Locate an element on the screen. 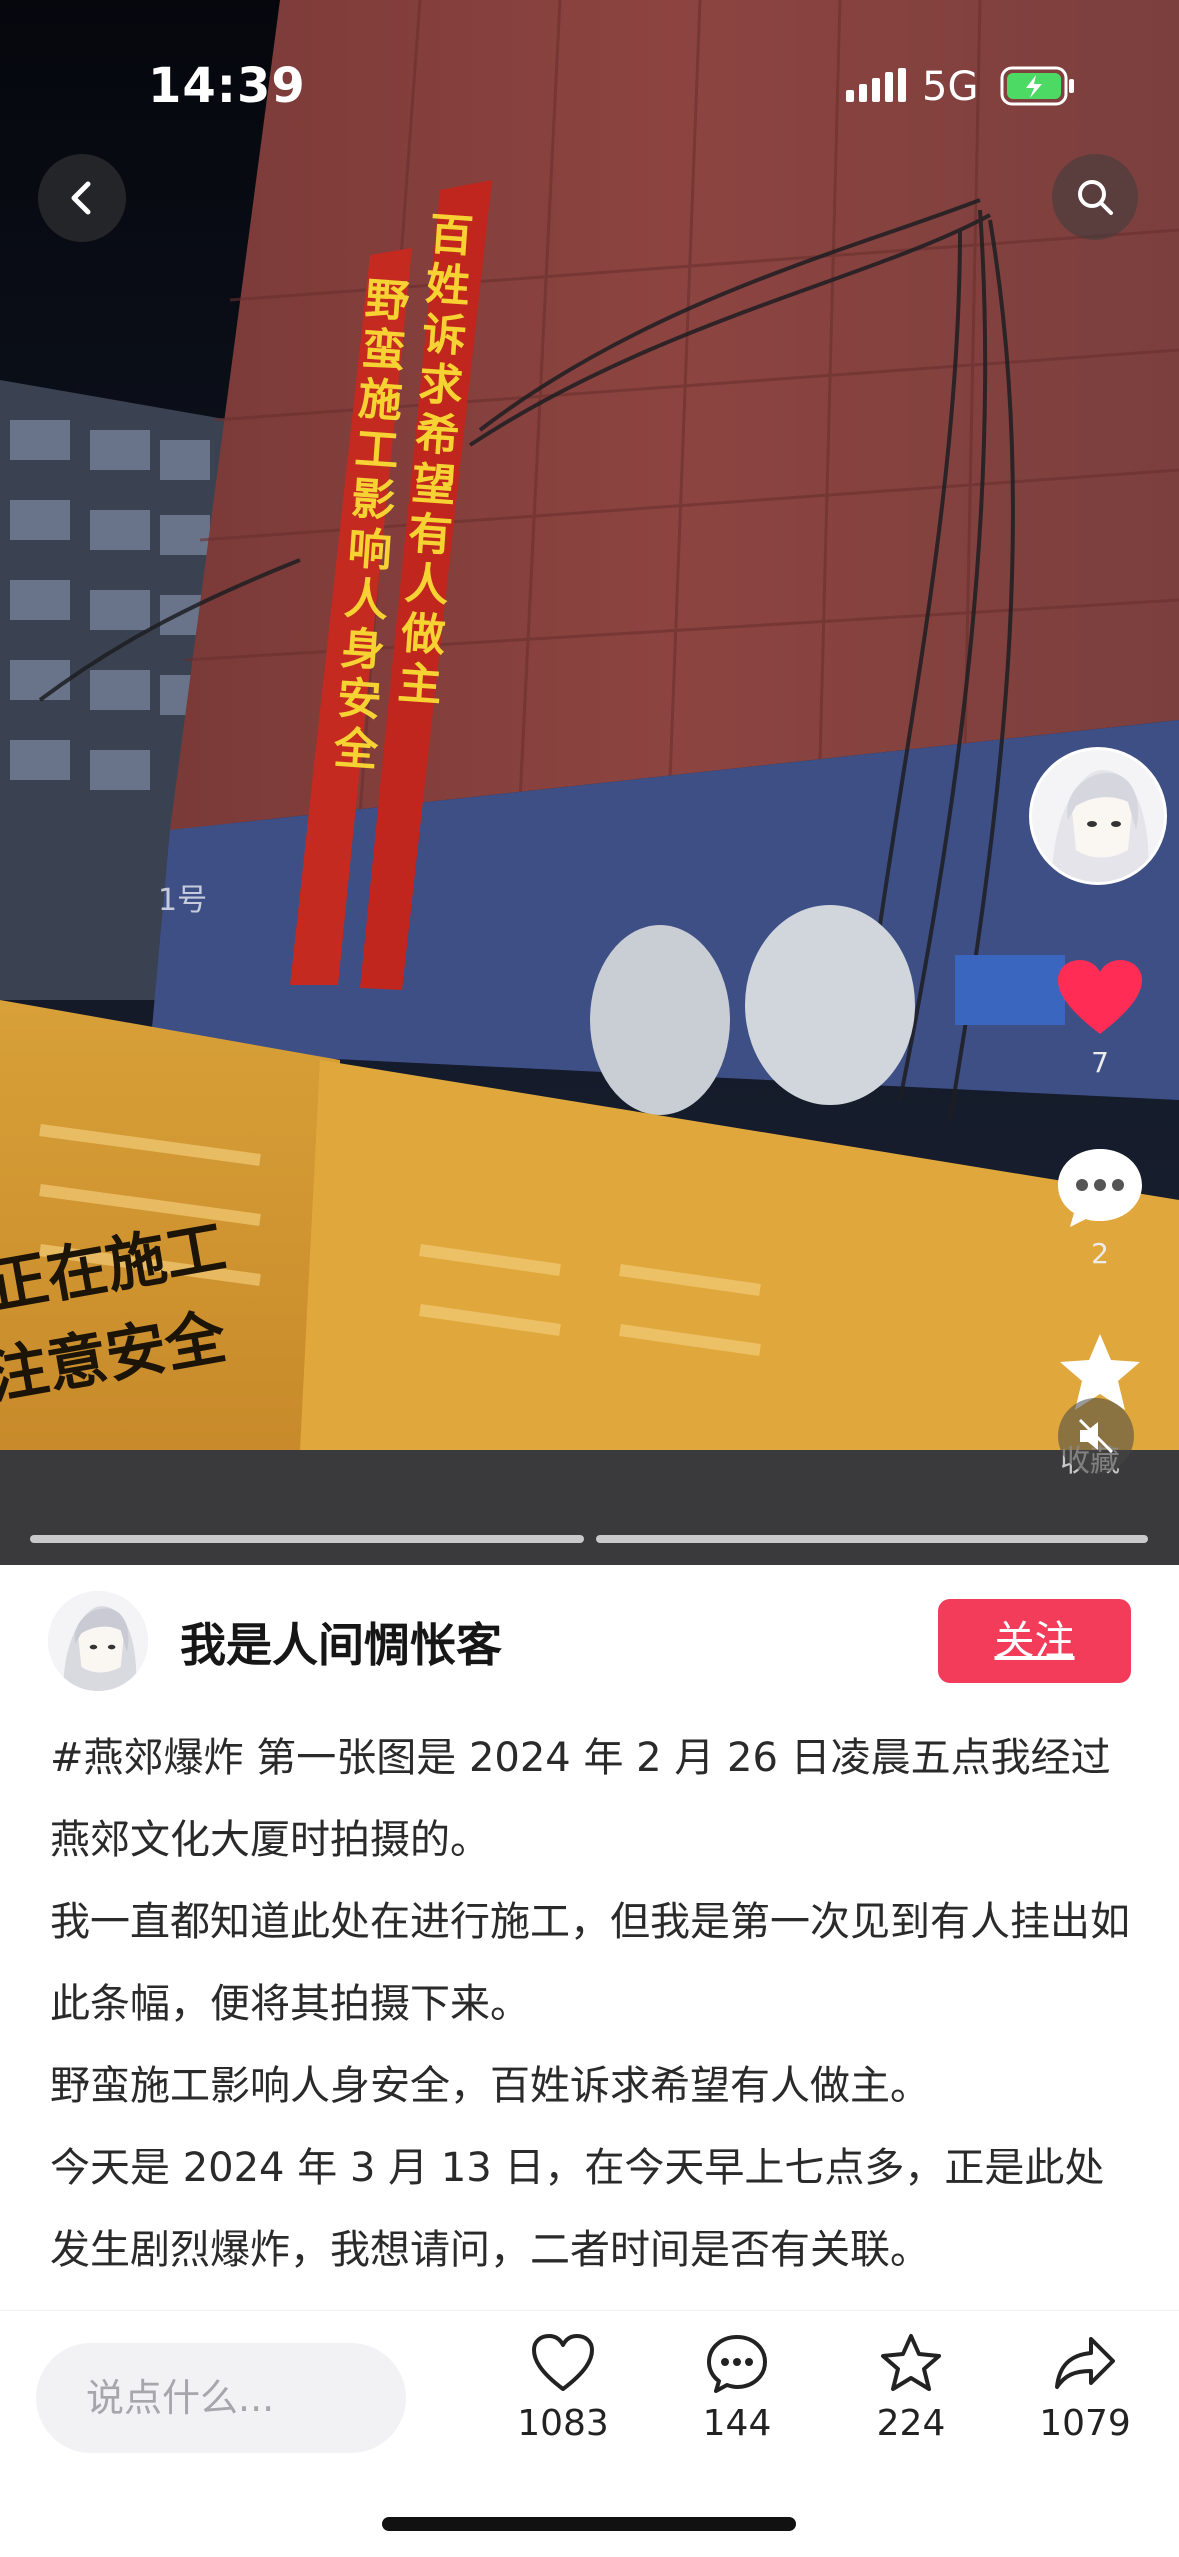  caption-paragraph: 我一直都知道此处在进行施工，但我是第一次见到有人挂出如此条幅，便将其拍摄下来。 is located at coordinates (590, 1963).